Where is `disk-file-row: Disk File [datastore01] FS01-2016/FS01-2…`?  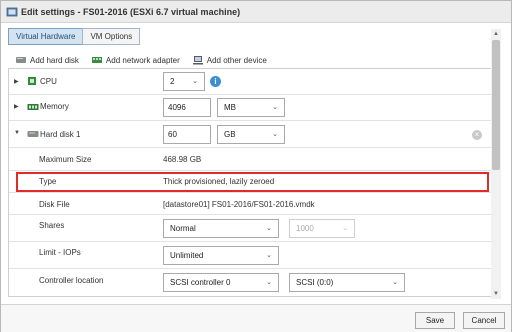
disk-file-row: Disk File [datastore01] FS01-2016/FS01-2… is located at coordinates (253, 204).